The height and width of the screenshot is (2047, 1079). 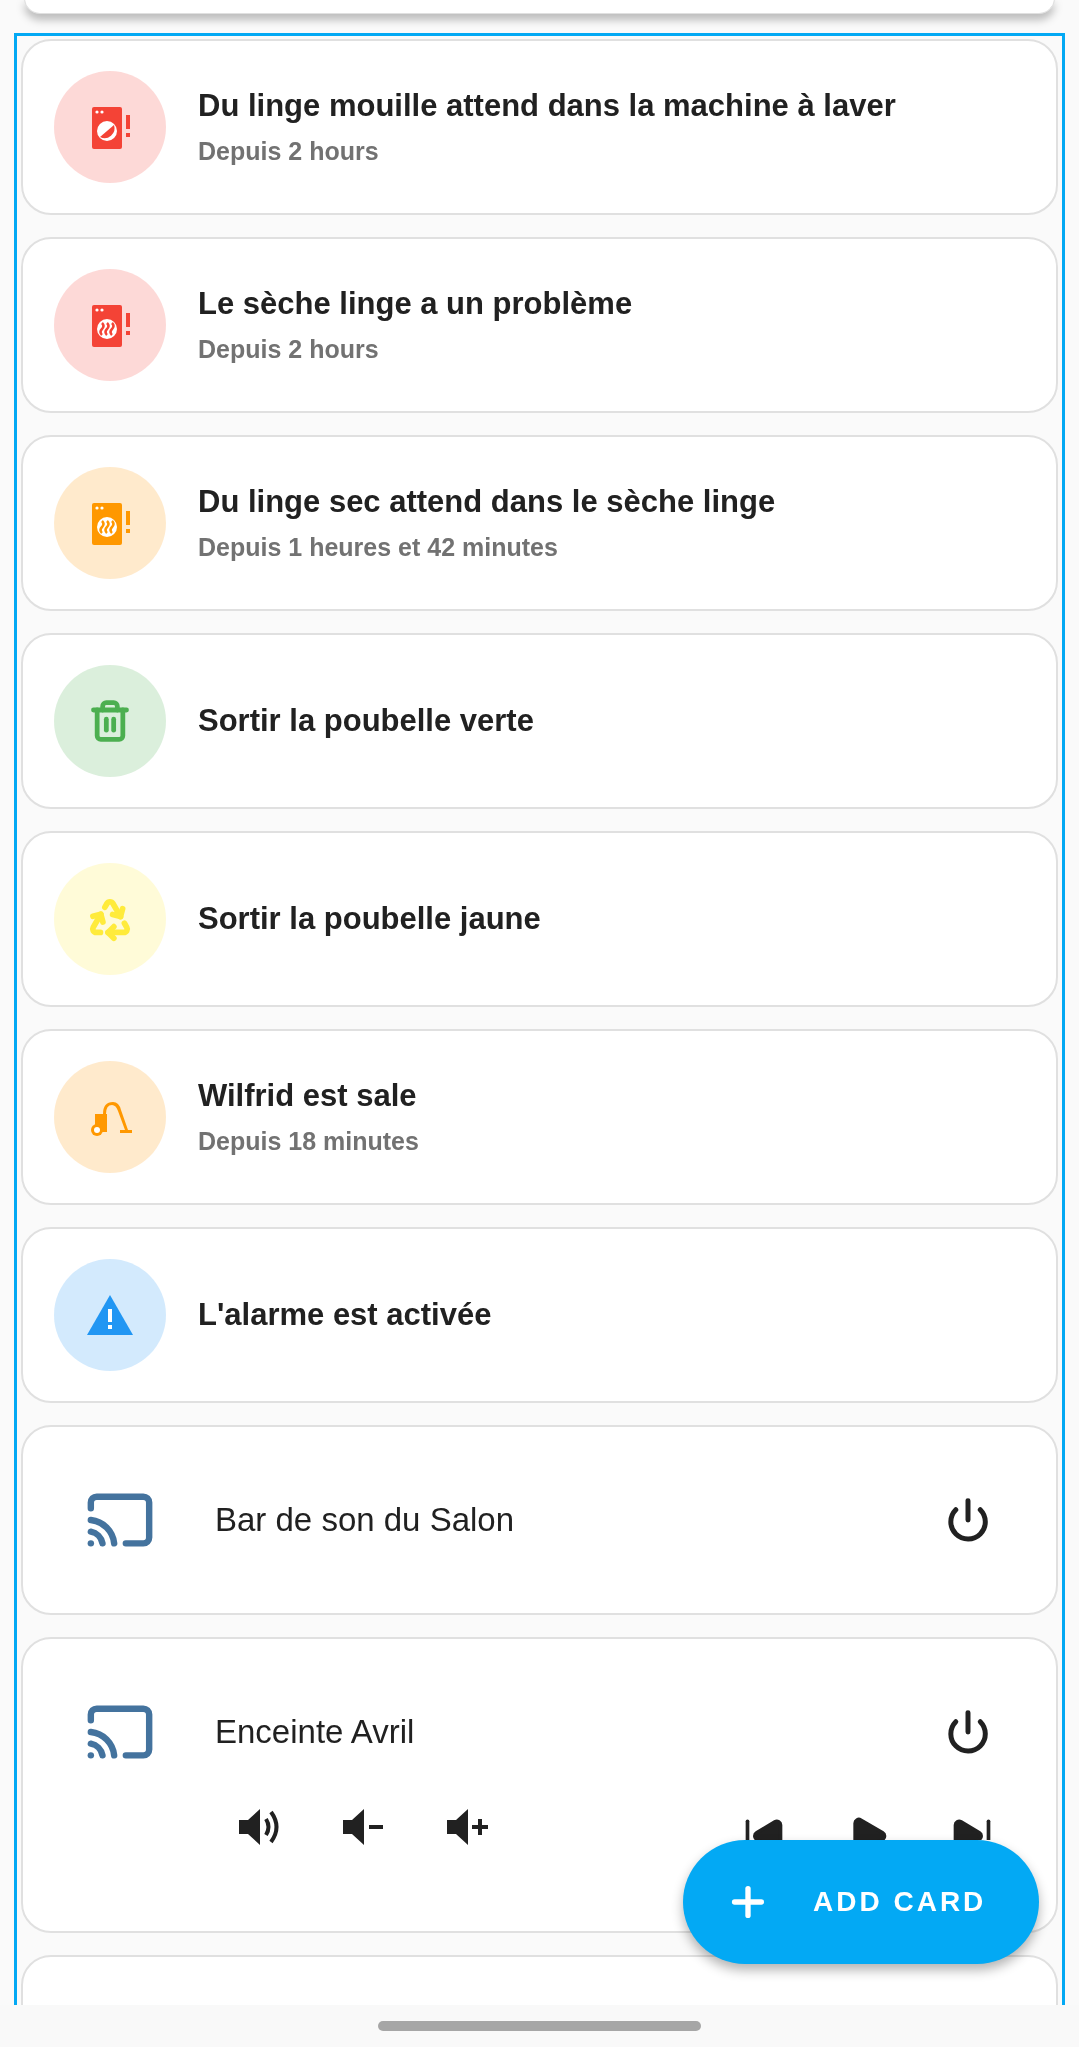 What do you see at coordinates (369, 918) in the screenshot?
I see `alert-title: Sortir la poubelle jaune` at bounding box center [369, 918].